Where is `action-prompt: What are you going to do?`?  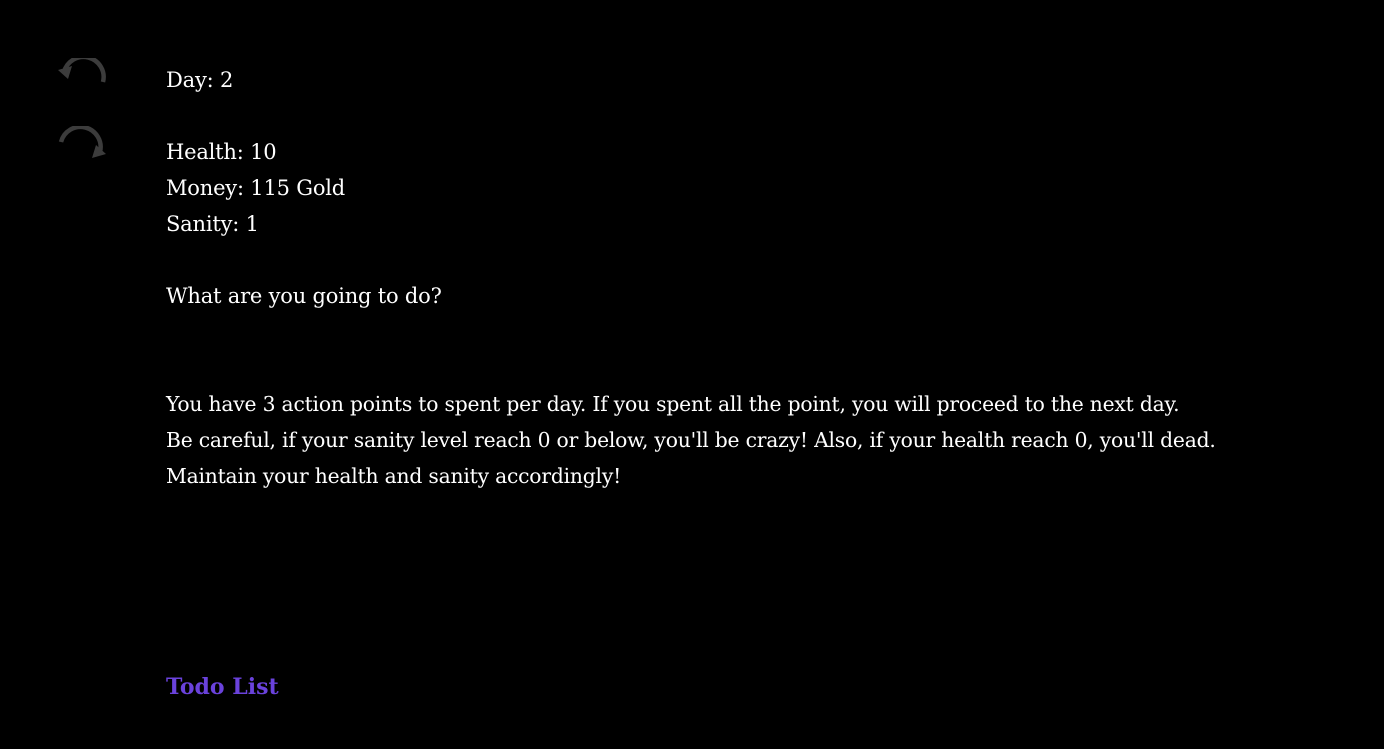
action-prompt: What are you going to do? is located at coordinates (304, 296).